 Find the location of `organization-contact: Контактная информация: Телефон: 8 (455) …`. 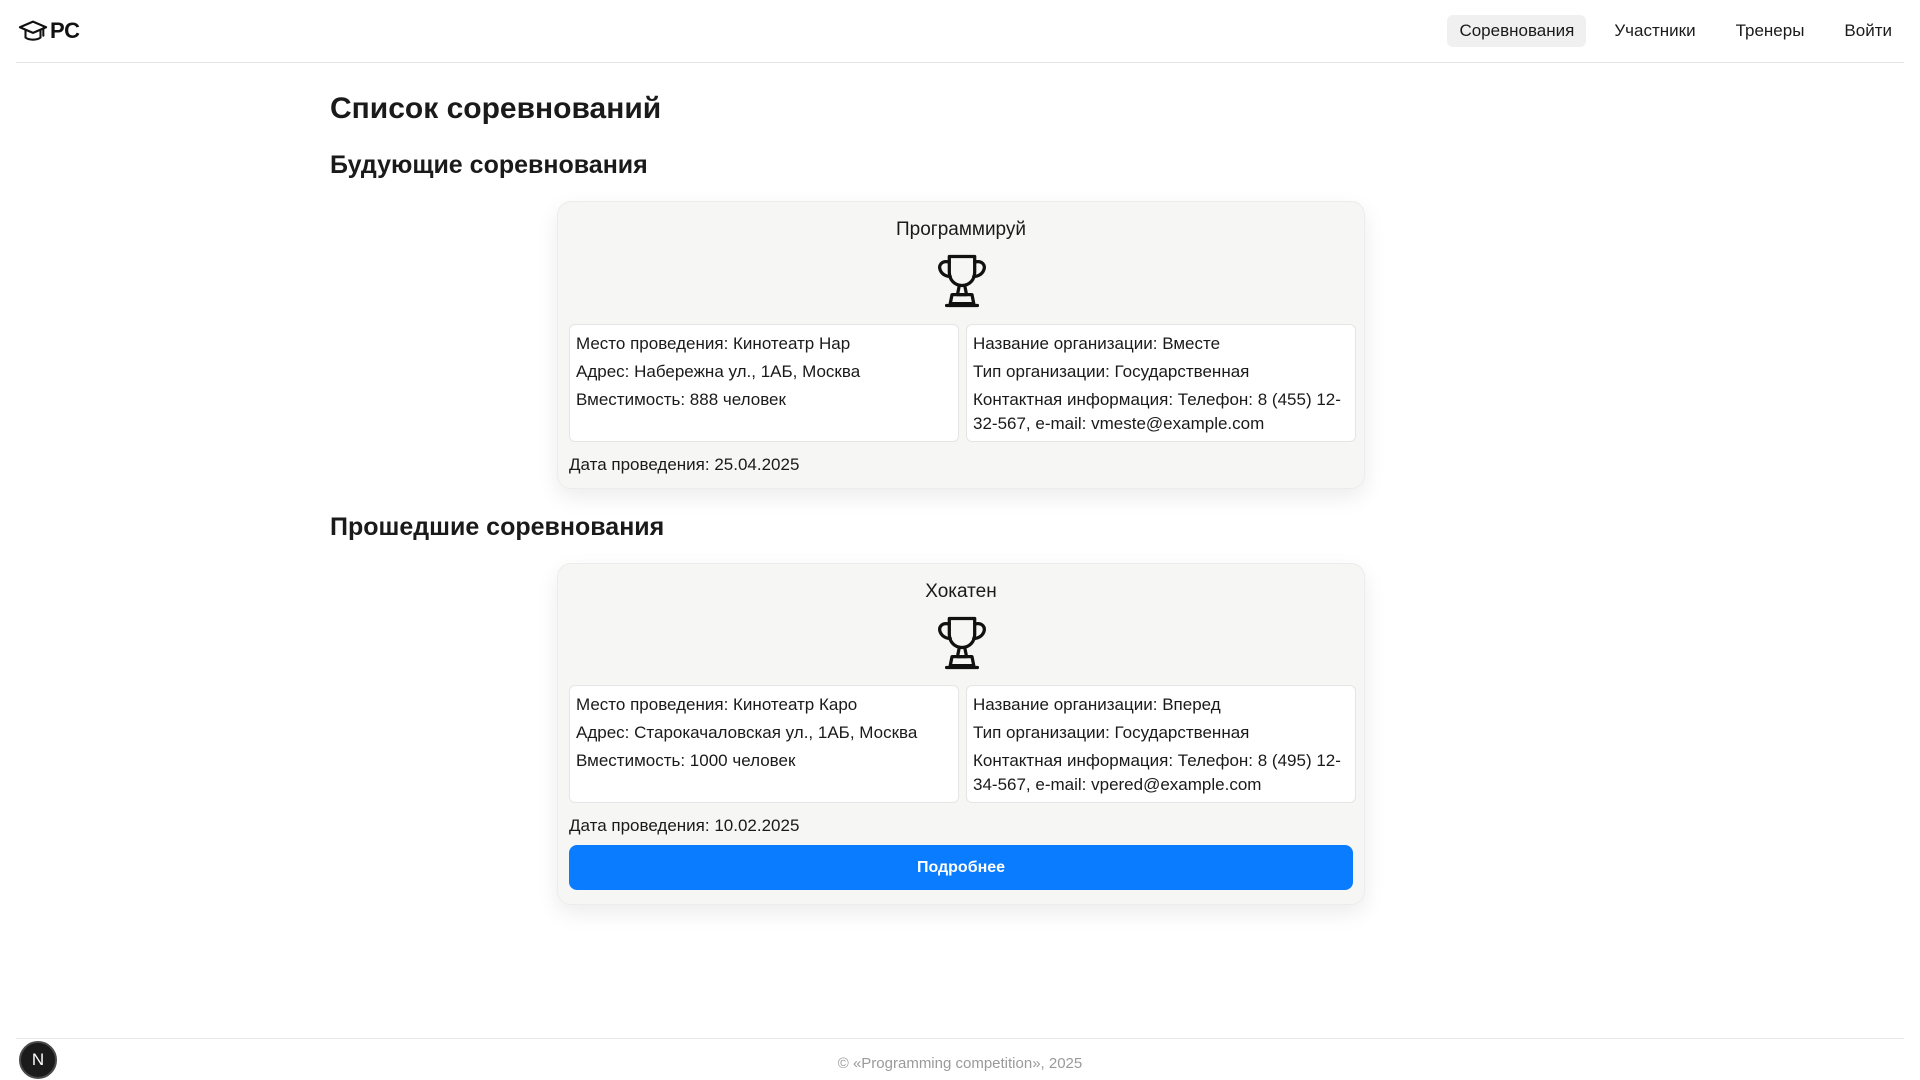

organization-contact: Контактная информация: Телефон: 8 (455) … is located at coordinates (1157, 411).